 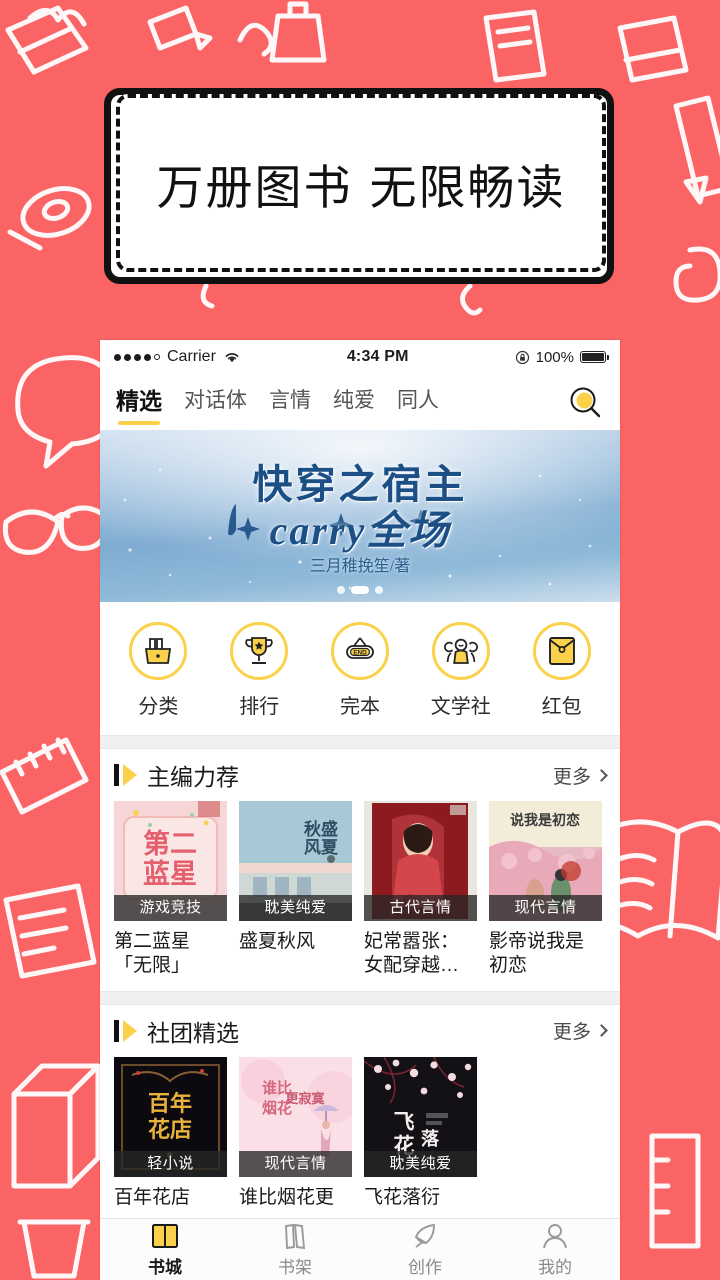 I want to click on book-title: 飞花落衍, so click(x=402, y=1197).